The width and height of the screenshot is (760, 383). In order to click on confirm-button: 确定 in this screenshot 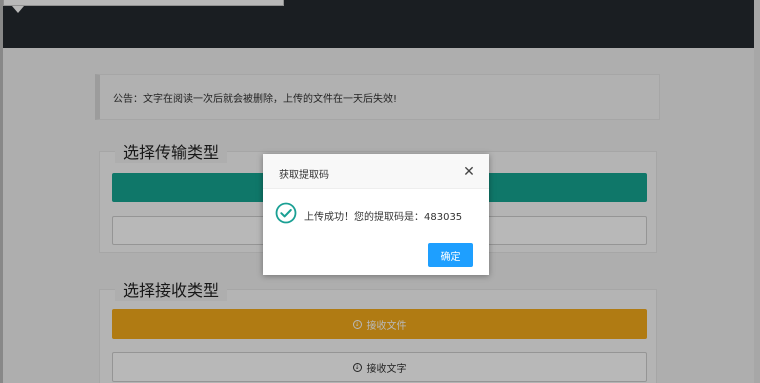, I will do `click(450, 255)`.